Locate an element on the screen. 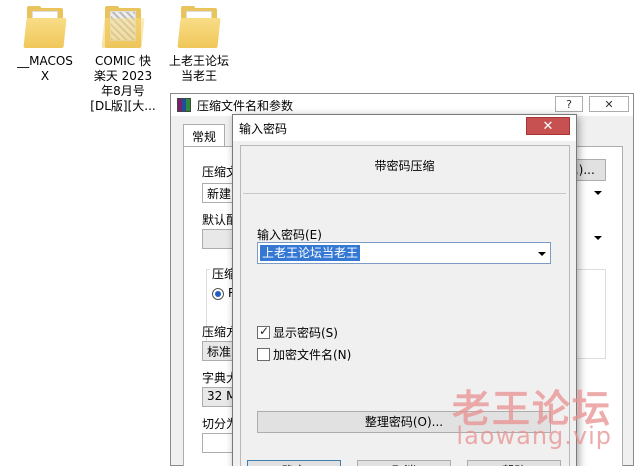  help-button: ? is located at coordinates (569, 104).